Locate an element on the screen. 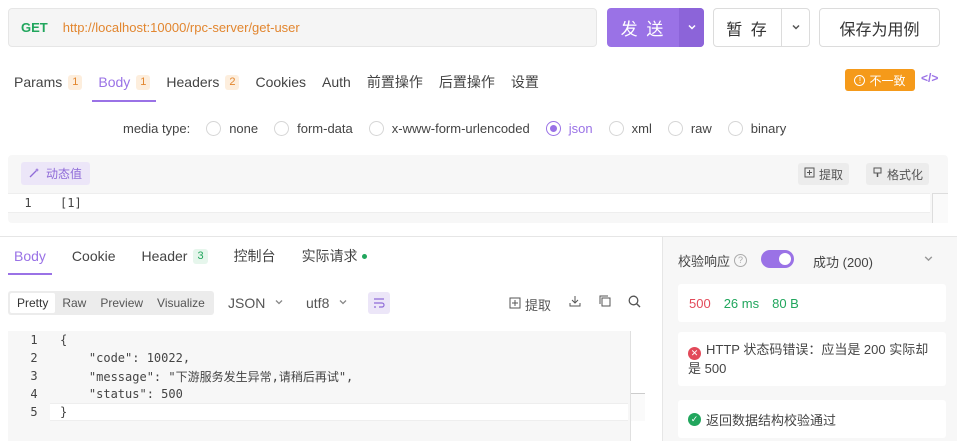 The height and width of the screenshot is (441, 957). success-text: 返回数据结构校验通过 is located at coordinates (771, 420).